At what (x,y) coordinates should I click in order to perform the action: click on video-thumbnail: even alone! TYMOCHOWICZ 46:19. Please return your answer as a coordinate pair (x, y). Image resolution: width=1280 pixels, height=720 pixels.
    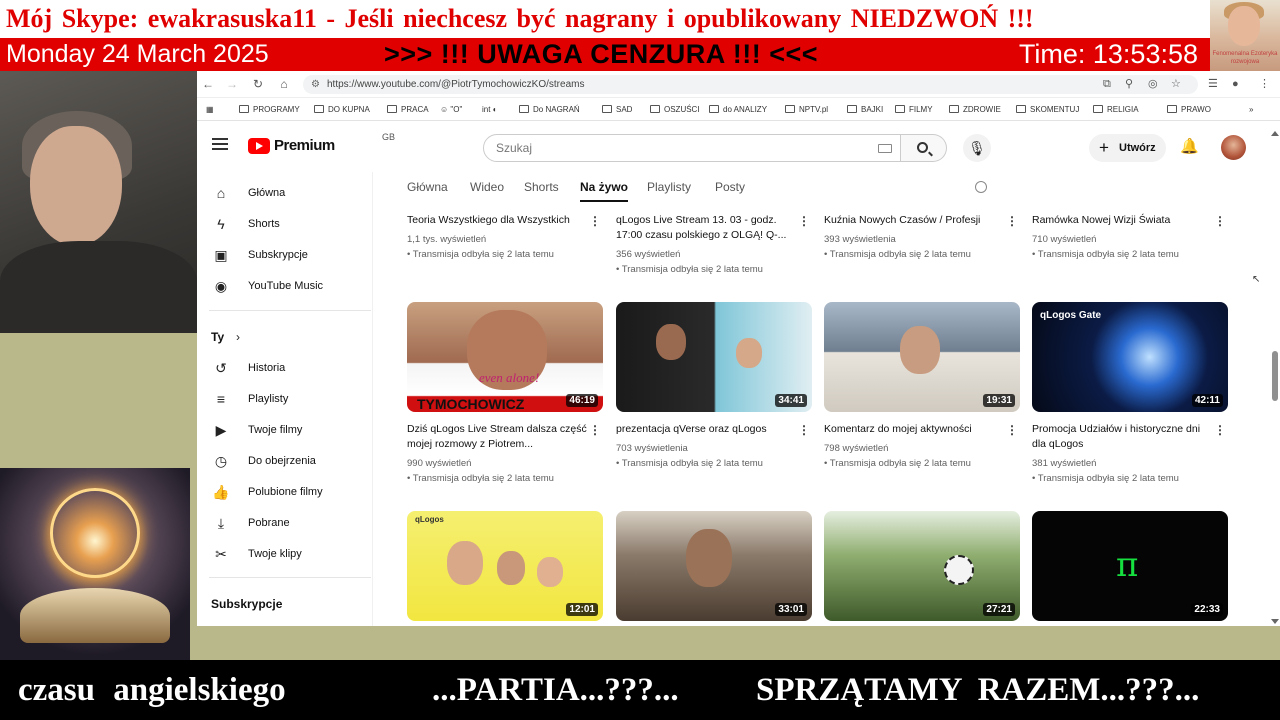
    Looking at the image, I should click on (505, 357).